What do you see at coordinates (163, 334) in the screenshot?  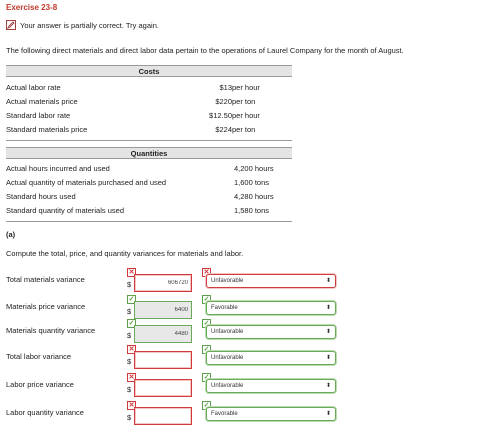 I see `materials-quantity-variance-input` at bounding box center [163, 334].